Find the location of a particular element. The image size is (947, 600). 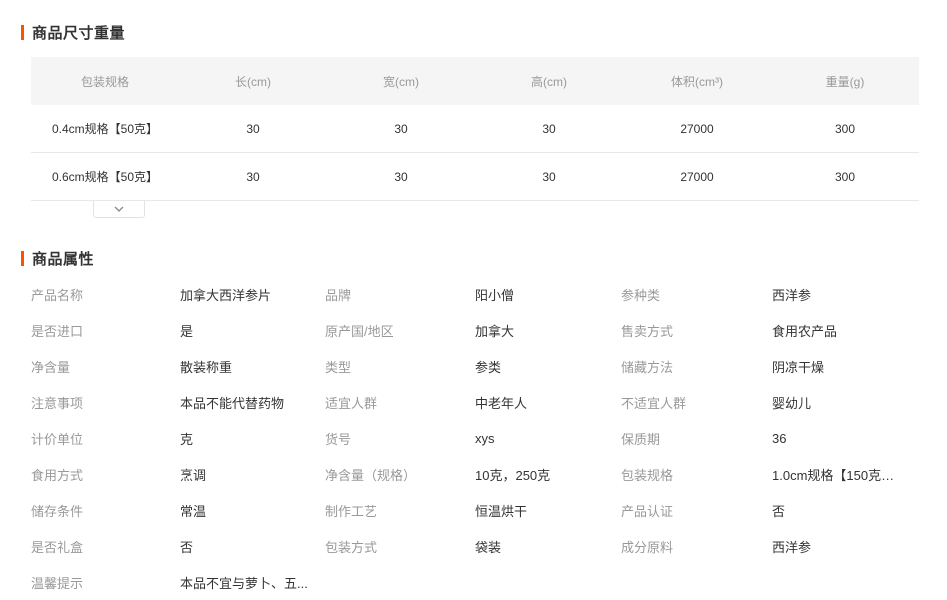

chevron-down-icon is located at coordinates (119, 209).